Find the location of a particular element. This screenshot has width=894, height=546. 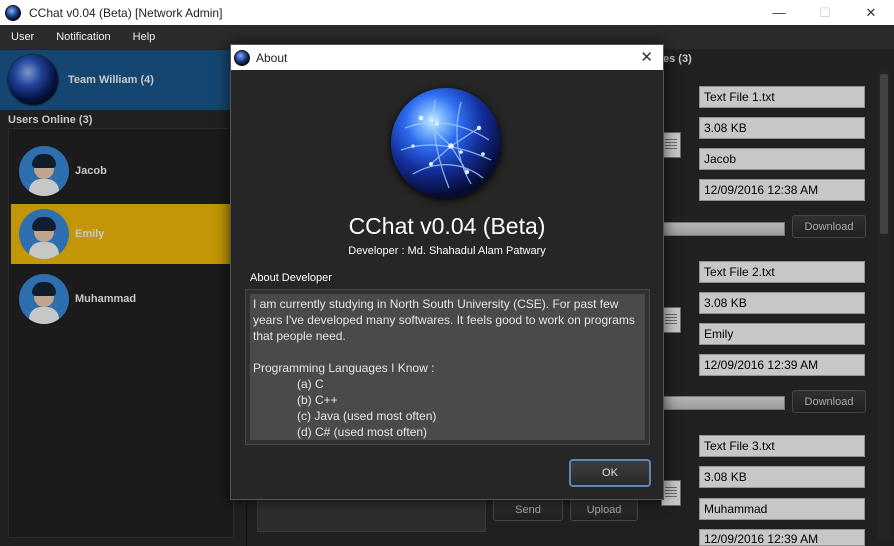

languages-title: Programming Languages I Know : is located at coordinates (344, 368).